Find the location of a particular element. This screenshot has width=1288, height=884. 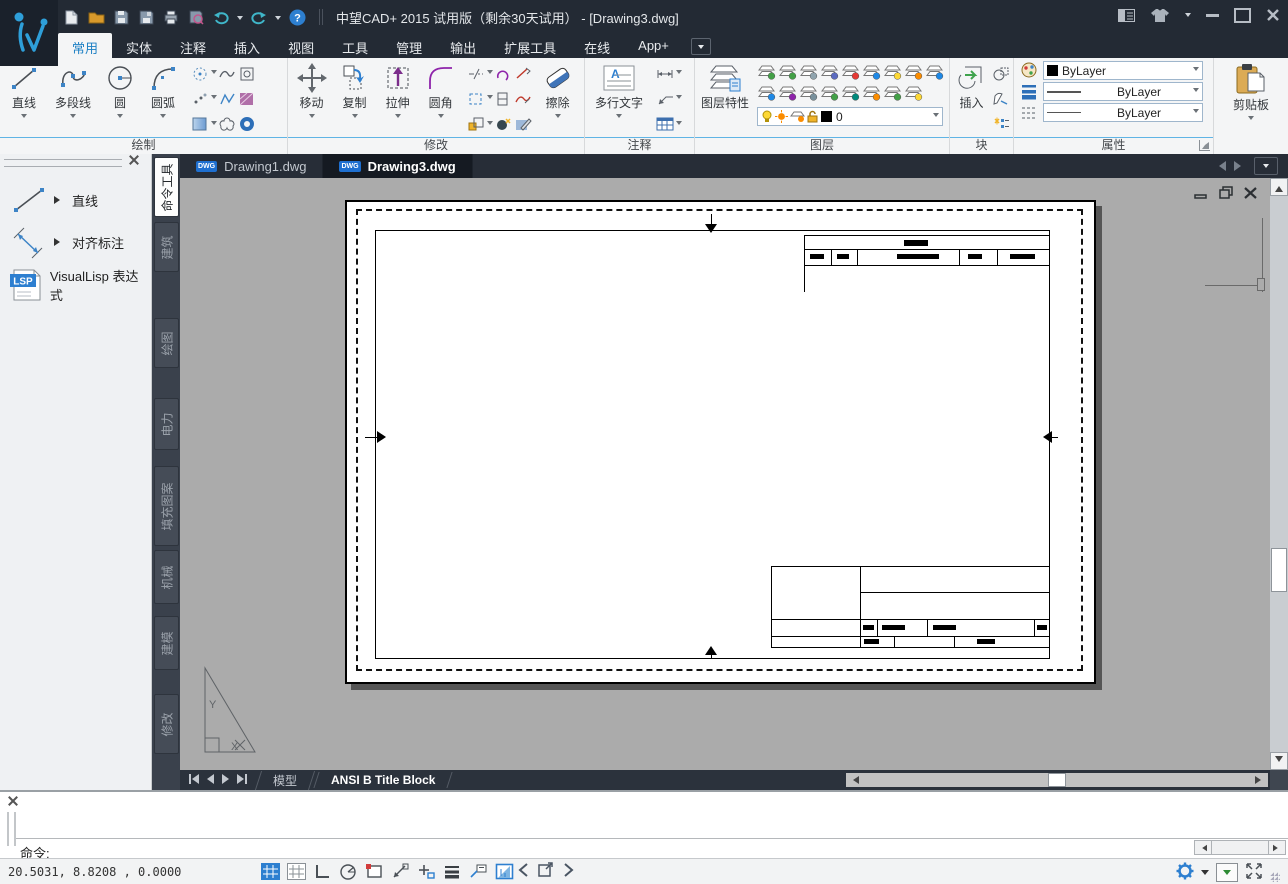

palette-tab-7: 修改 is located at coordinates (166, 724).